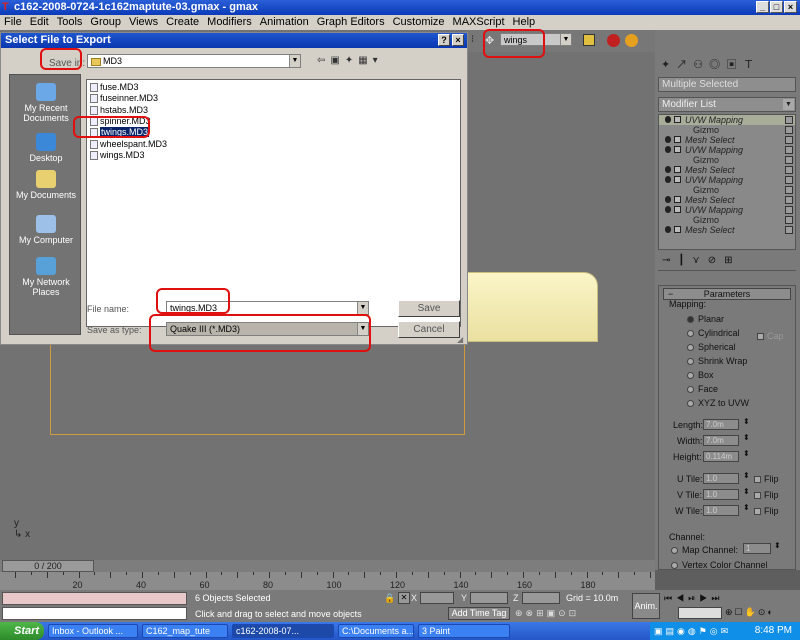 This screenshot has height=640, width=800. What do you see at coordinates (419, 22) in the screenshot?
I see `menu-customize: Customize` at bounding box center [419, 22].